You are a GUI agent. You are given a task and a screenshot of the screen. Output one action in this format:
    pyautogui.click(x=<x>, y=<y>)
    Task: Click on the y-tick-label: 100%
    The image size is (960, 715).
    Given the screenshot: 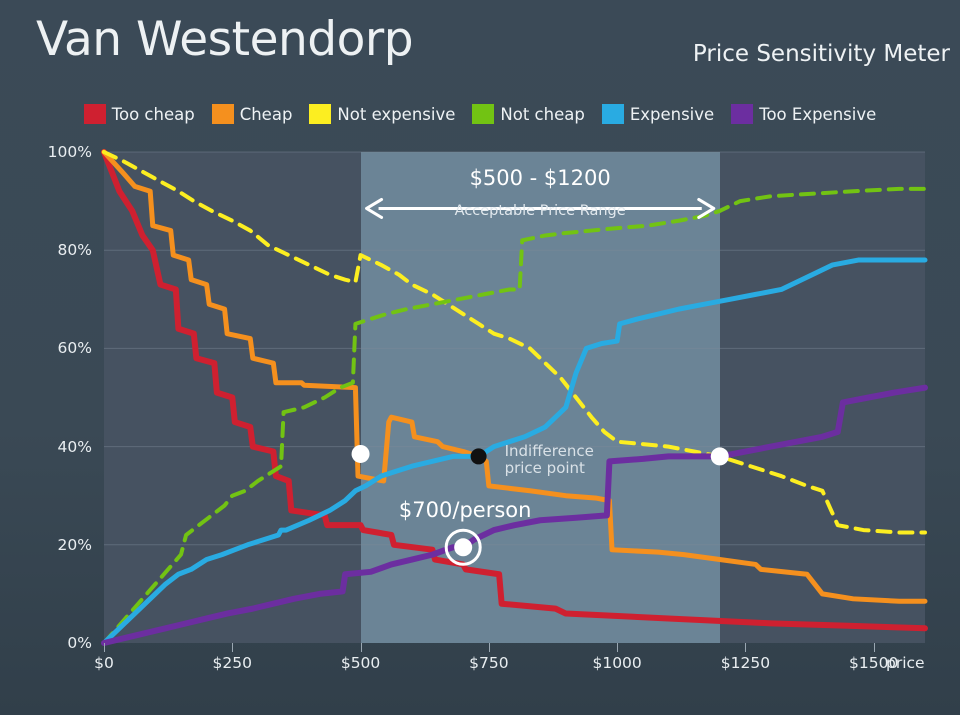 What is the action you would take?
    pyautogui.click(x=69, y=152)
    